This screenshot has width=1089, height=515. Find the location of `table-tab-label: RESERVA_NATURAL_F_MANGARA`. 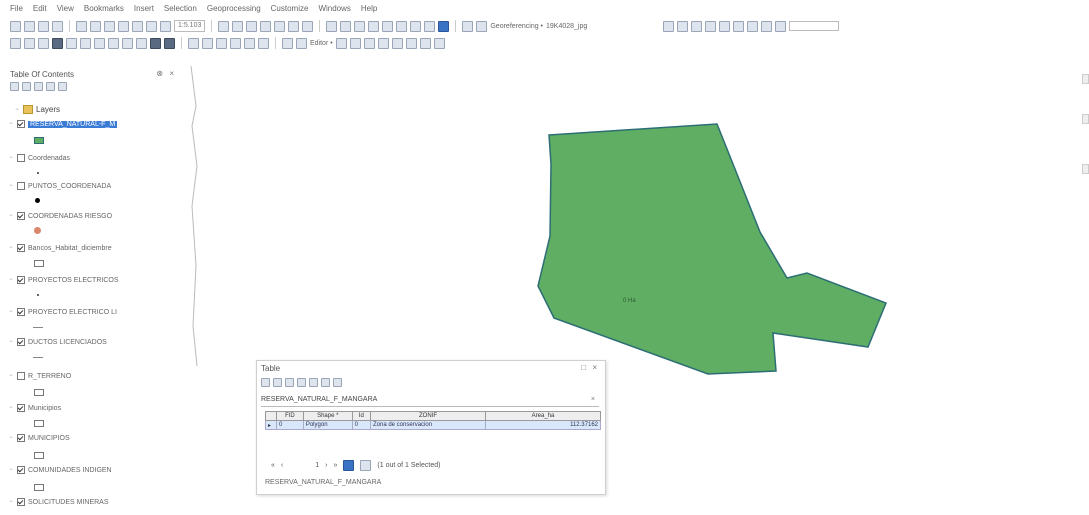

table-tab-label: RESERVA_NATURAL_F_MANGARA is located at coordinates (319, 399).